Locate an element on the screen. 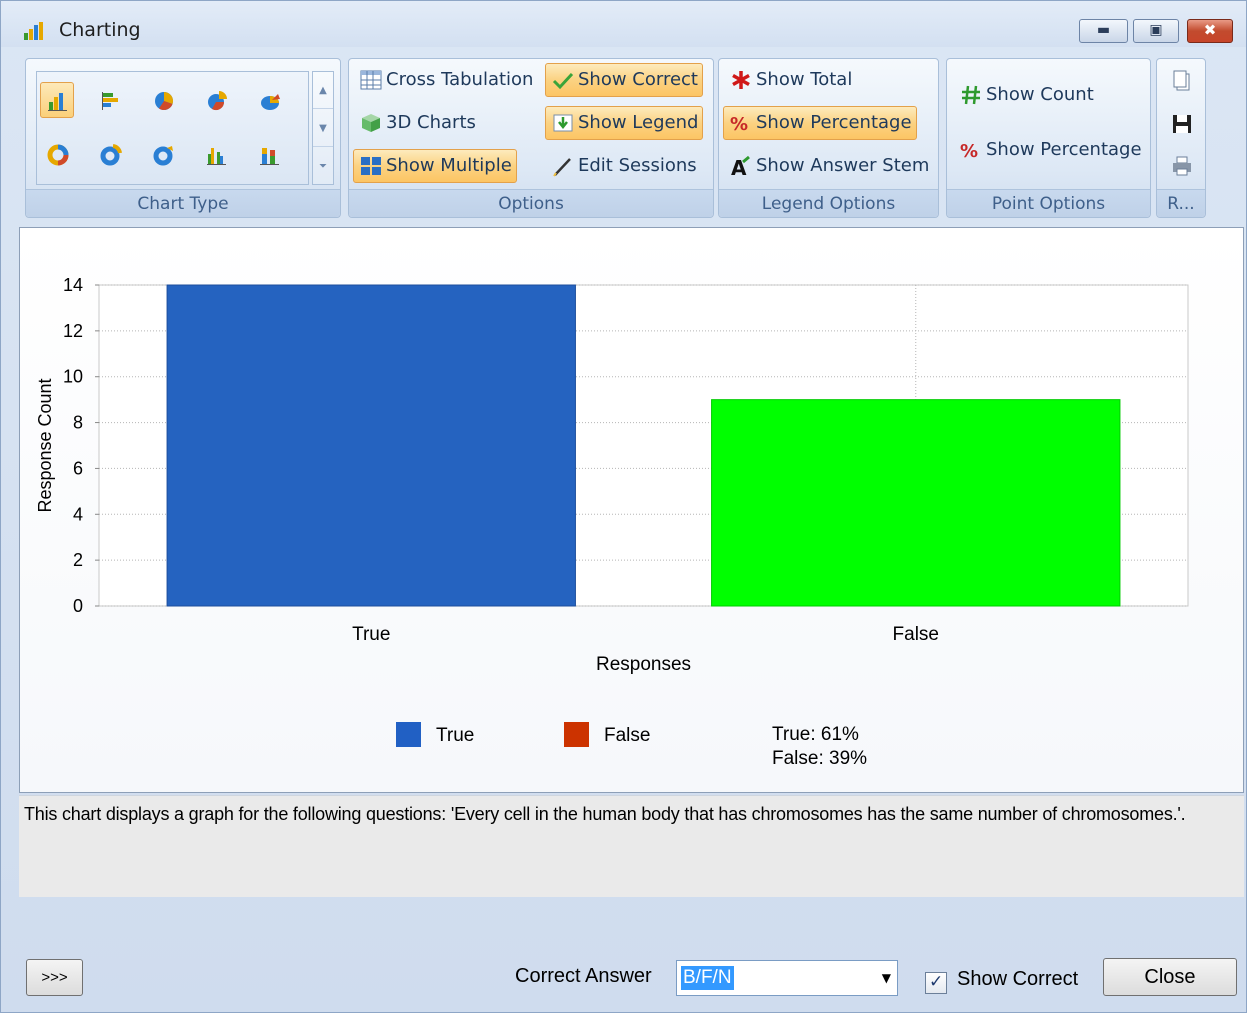  3d-charts-button: 3D Charts is located at coordinates (417, 123).